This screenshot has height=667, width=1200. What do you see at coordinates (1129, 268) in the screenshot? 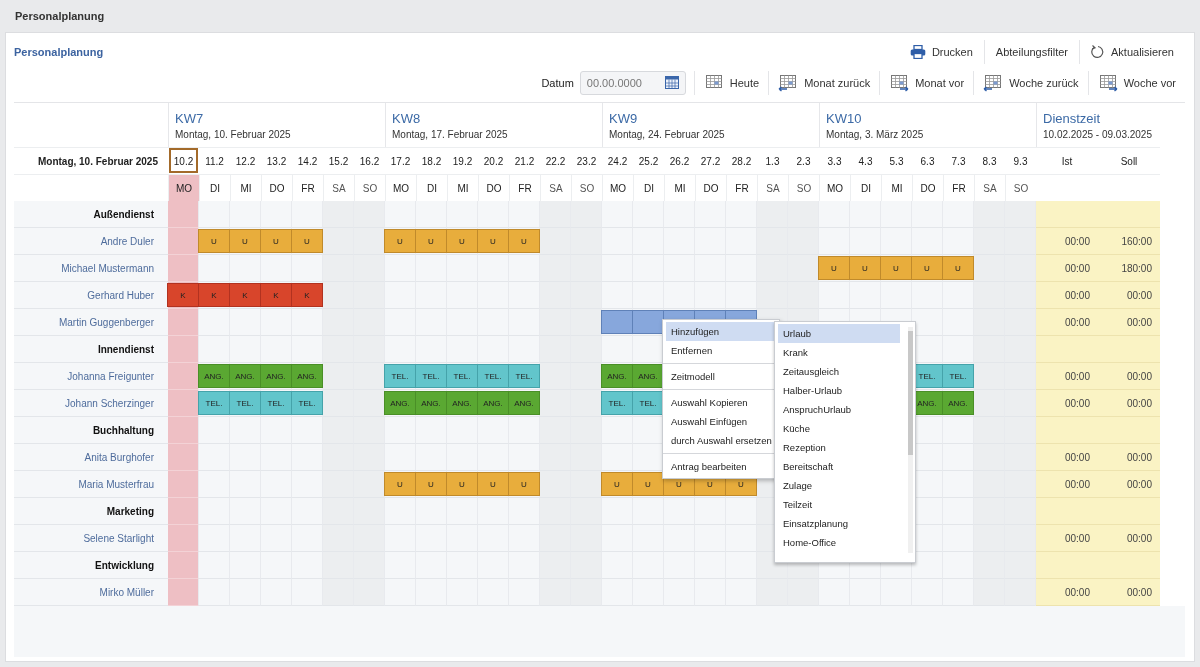
I see `total-cell: 180:00` at bounding box center [1129, 268].